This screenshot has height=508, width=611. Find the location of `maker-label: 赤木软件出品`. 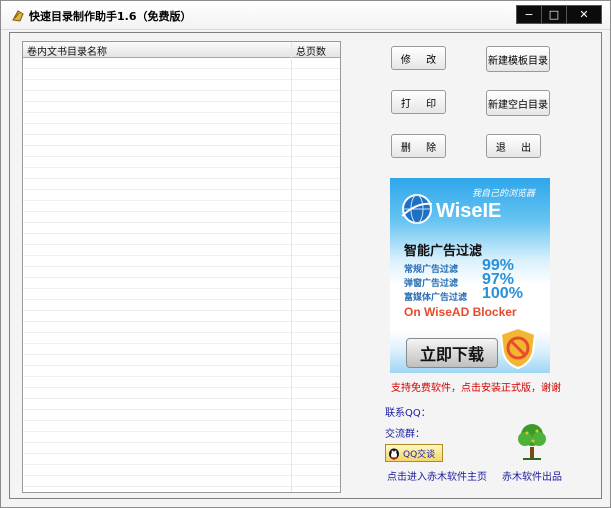

maker-label: 赤木软件出品 is located at coordinates (532, 475).